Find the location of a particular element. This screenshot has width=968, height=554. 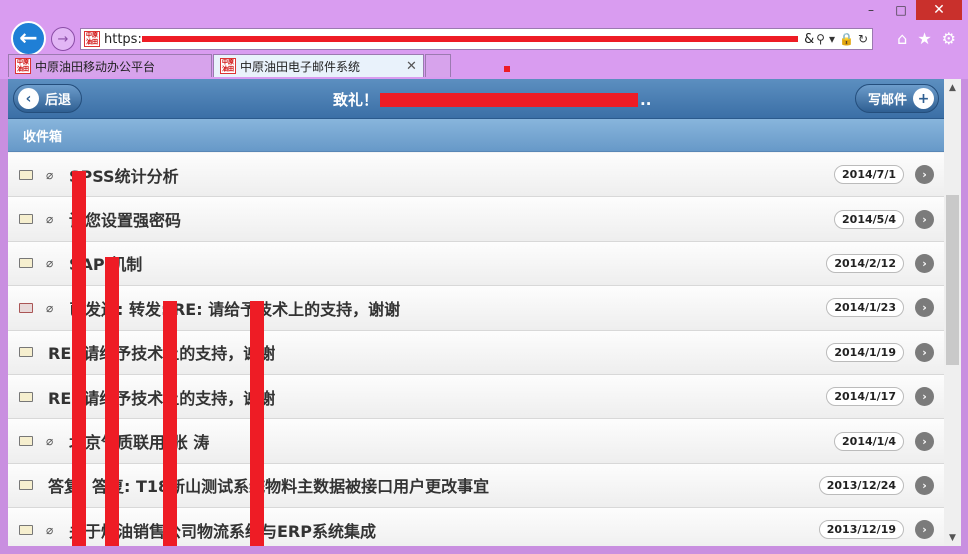

message-row: ⌀ SAP 机制 2014/2/12 › is located at coordinates (476, 264).